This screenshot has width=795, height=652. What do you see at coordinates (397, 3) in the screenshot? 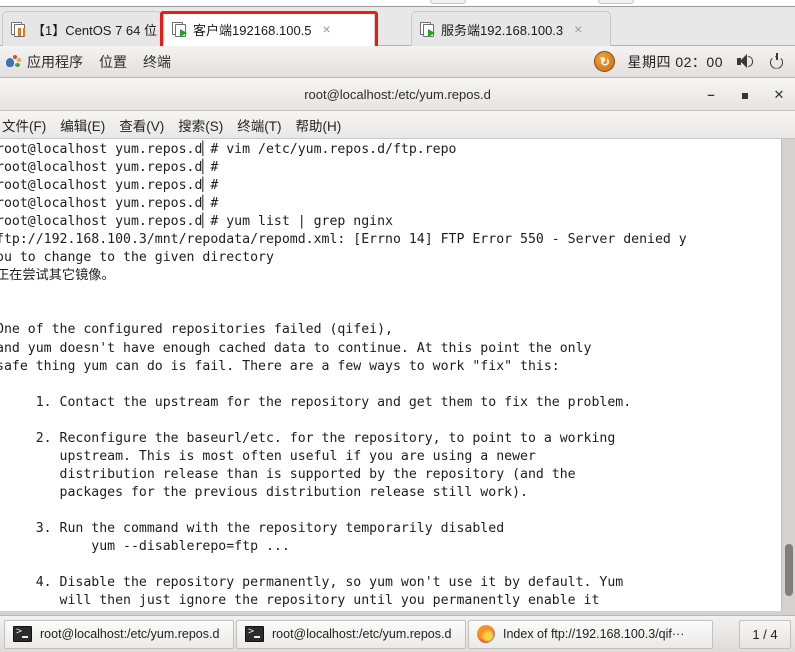
I see `window-chrome-top-strip` at bounding box center [397, 3].